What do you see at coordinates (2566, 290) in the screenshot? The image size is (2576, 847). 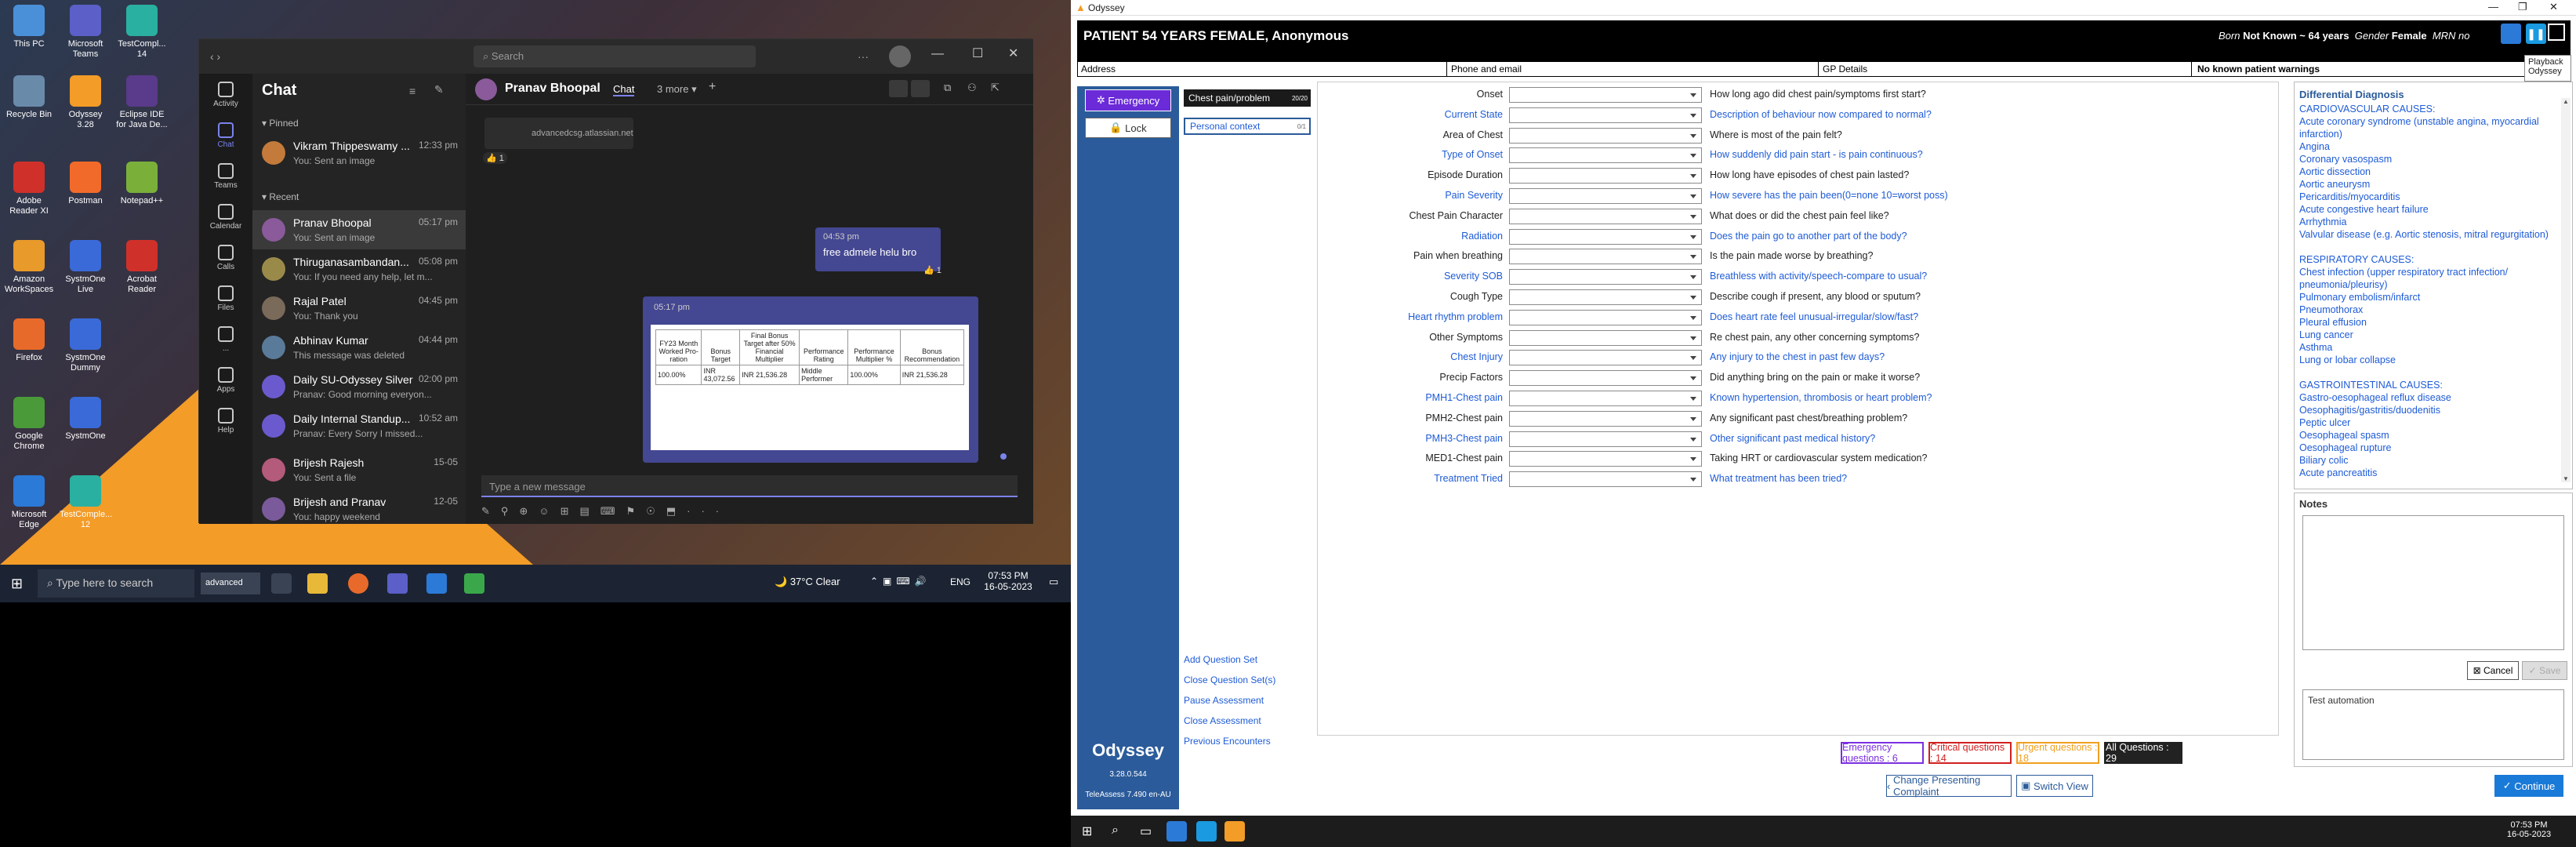 I see `scrollbar: ▲ ▼` at bounding box center [2566, 290].